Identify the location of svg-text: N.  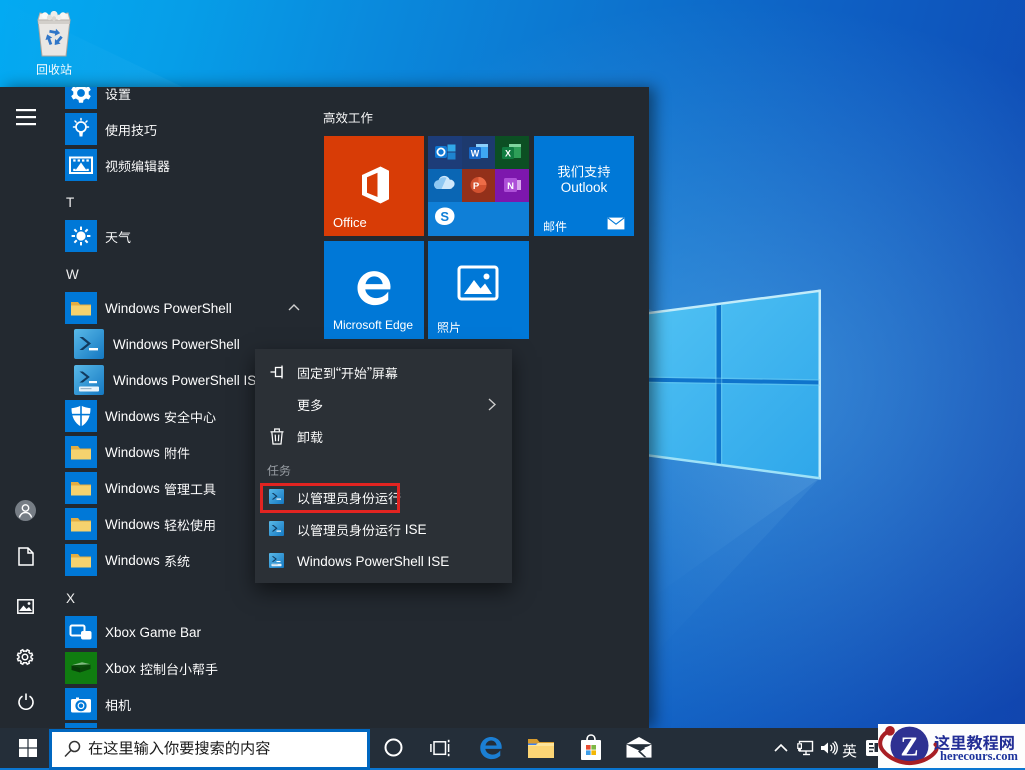
(510, 186).